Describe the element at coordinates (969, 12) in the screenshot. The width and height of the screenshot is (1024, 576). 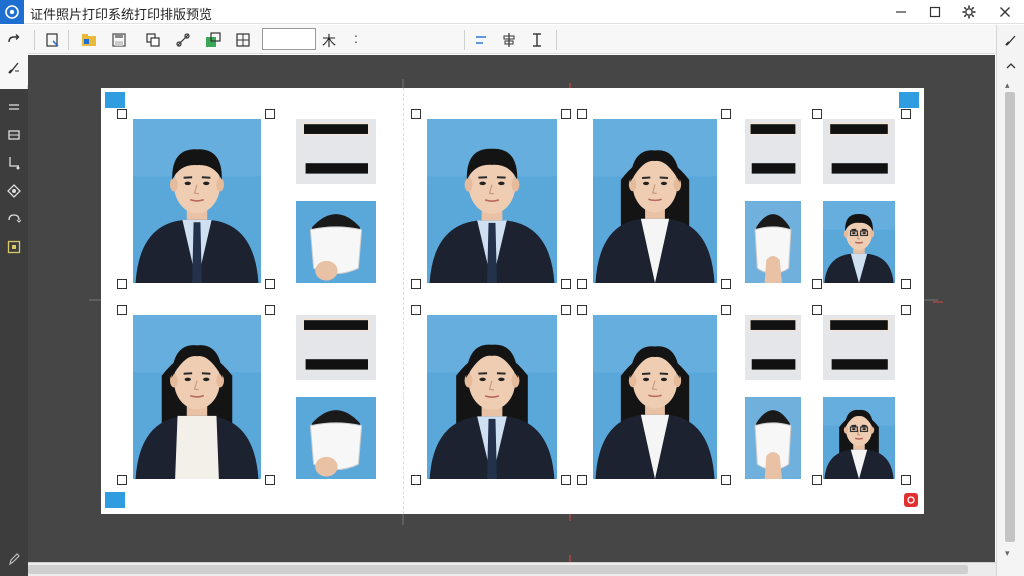
I see `settings-button` at that location.